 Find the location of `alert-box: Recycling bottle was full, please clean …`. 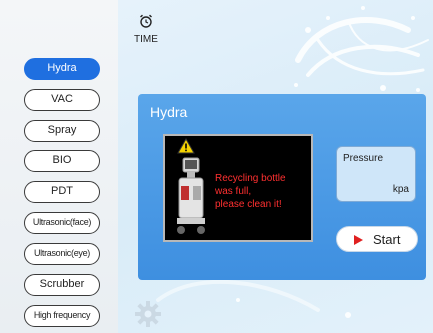

alert-box: Recycling bottle was full, please clean … is located at coordinates (238, 188).